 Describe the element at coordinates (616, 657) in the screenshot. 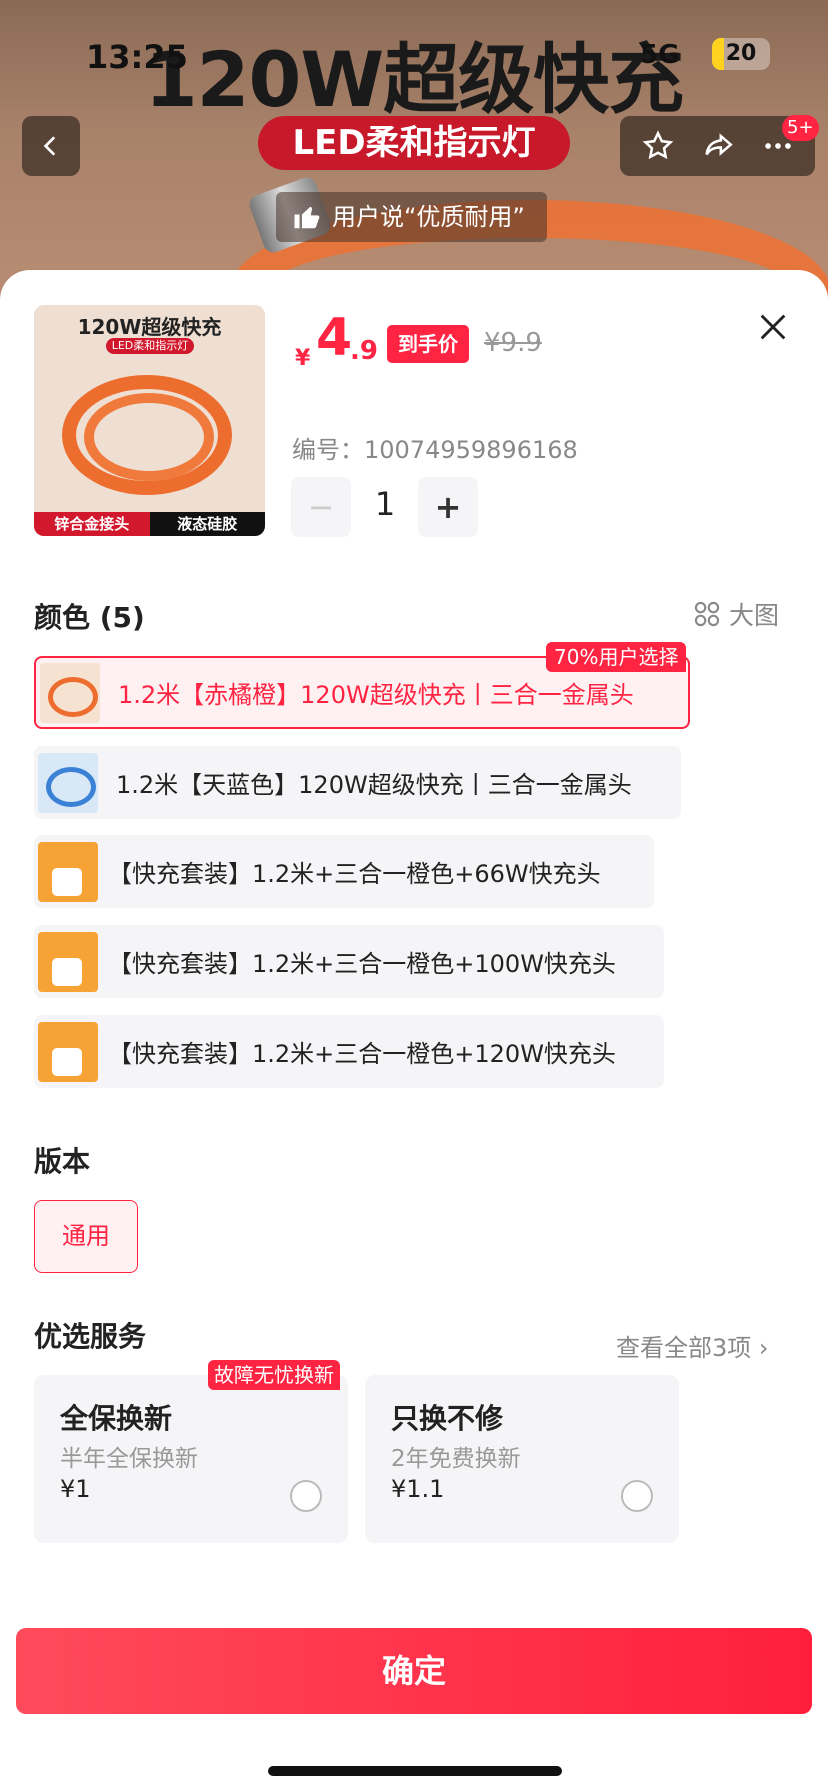

I see `popular-choice-badge: 70%用户选择` at that location.